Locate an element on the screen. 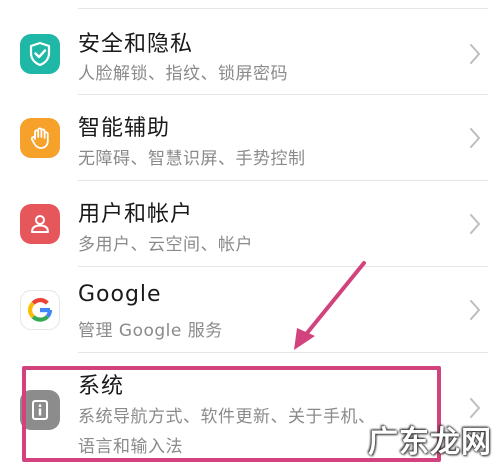  user-icon is located at coordinates (40, 224).